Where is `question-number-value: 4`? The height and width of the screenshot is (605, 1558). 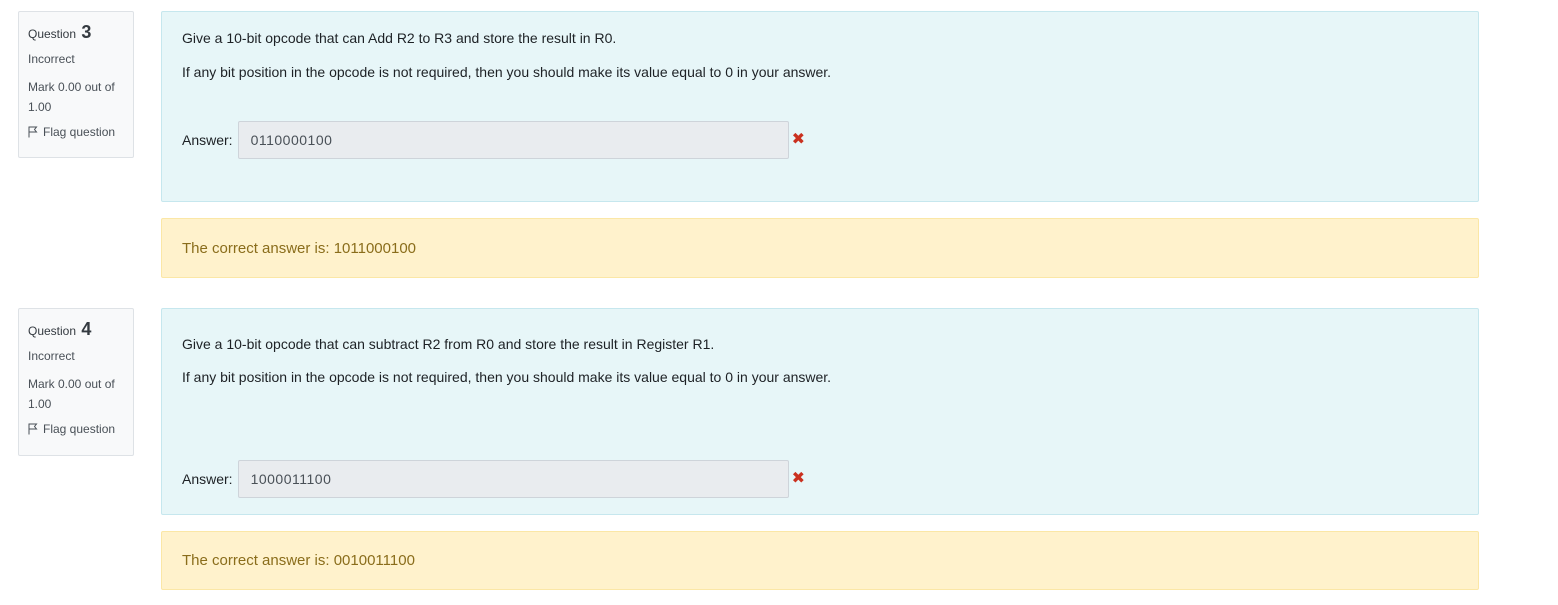
question-number-value: 4 is located at coordinates (86, 329).